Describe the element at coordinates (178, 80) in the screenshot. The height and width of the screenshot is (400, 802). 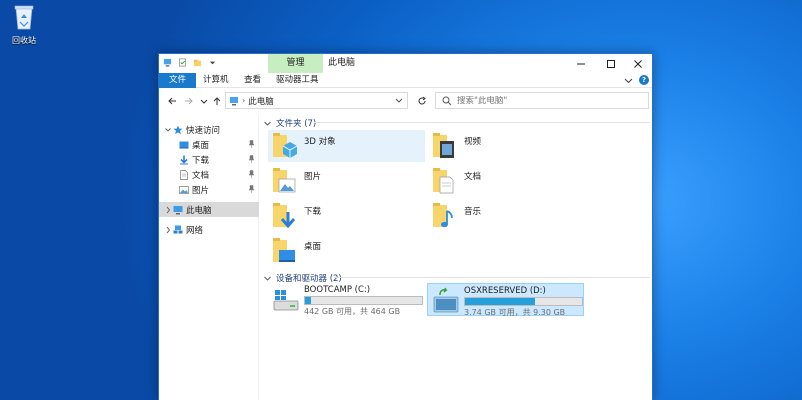
I see `tab-file: 文件` at that location.